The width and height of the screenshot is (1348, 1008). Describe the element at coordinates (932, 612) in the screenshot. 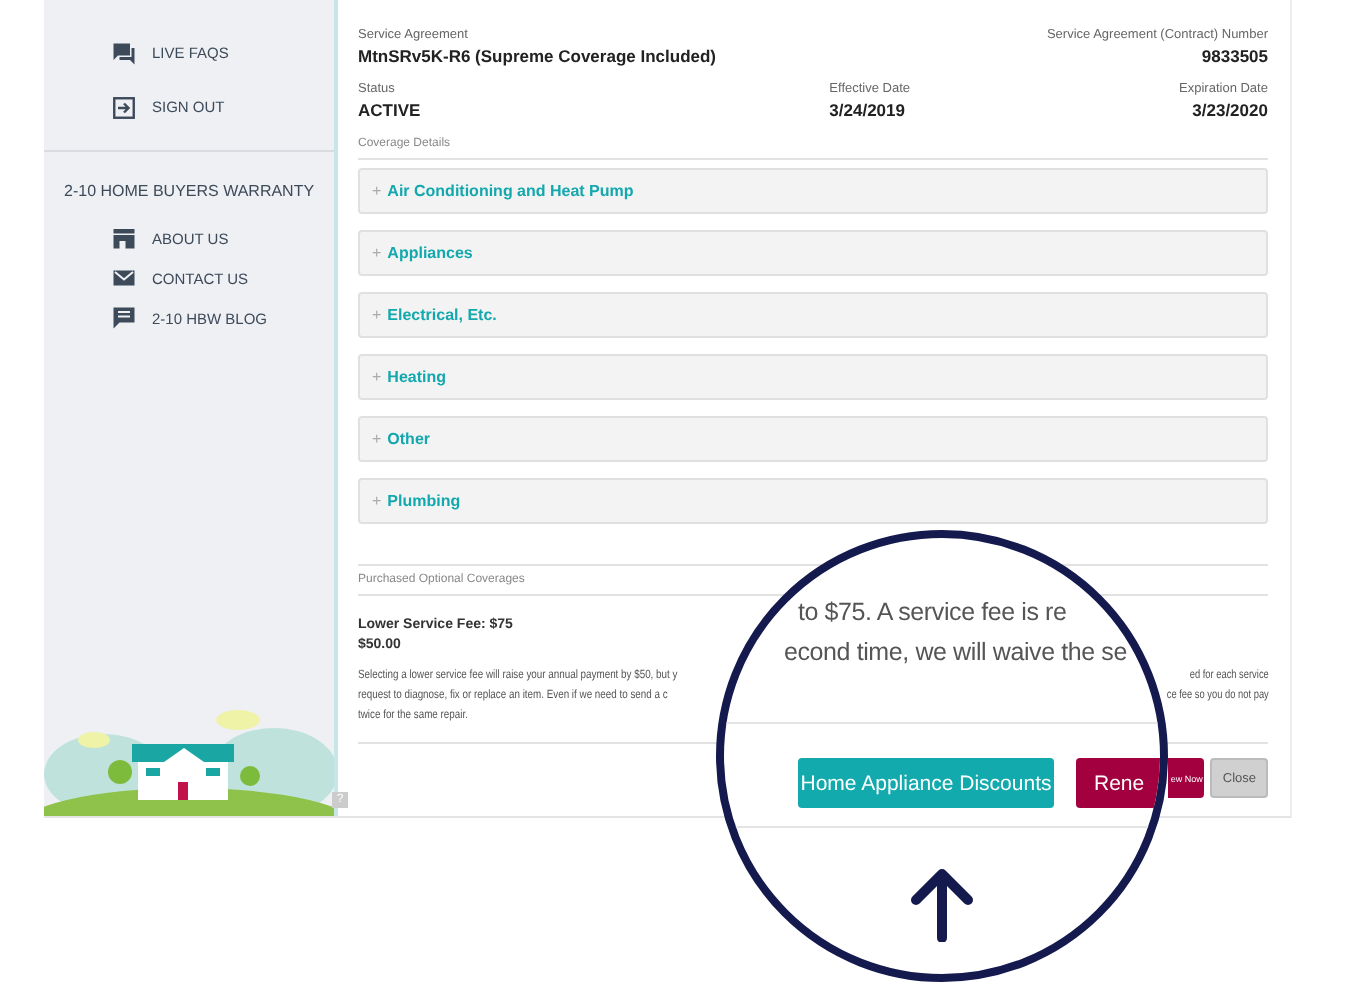

I see `magnified-text: to $75. A service fee is re` at that location.